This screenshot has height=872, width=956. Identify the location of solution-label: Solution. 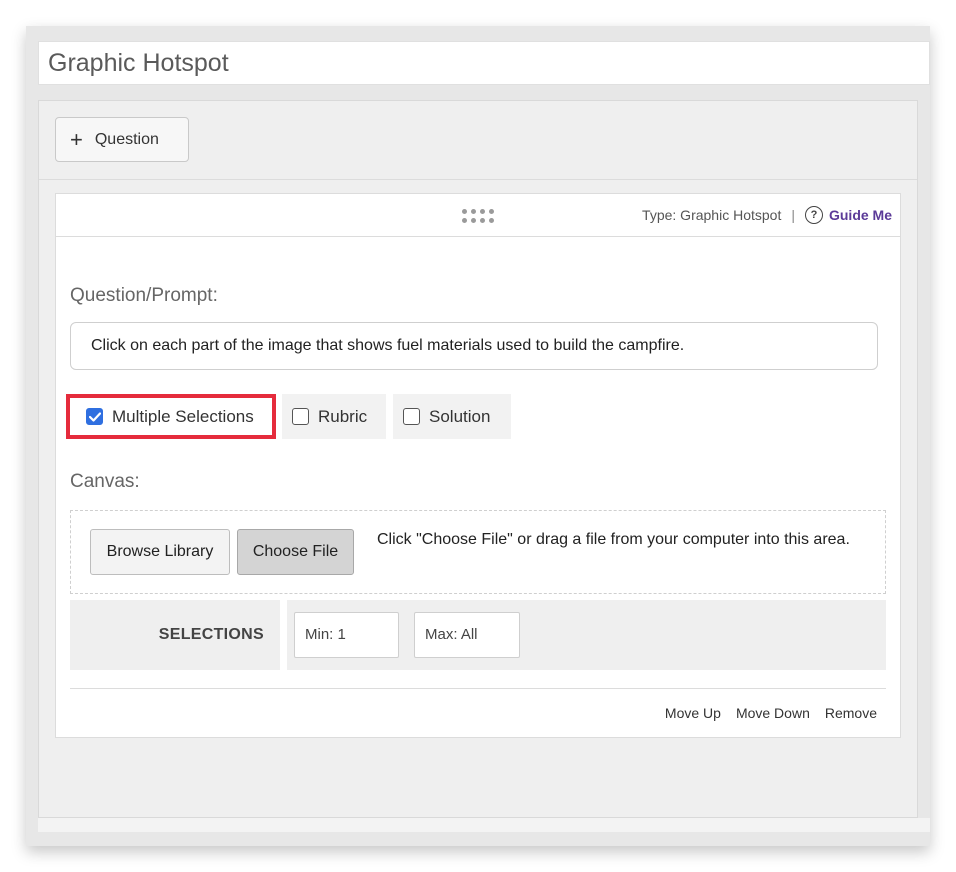
(460, 416).